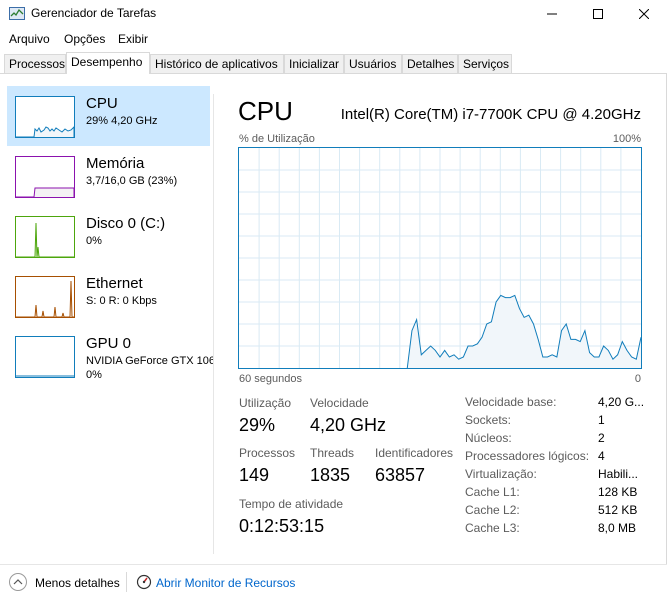 The height and width of the screenshot is (608, 667). I want to click on window-title: Gerenciador de Tarefas, so click(94, 13).